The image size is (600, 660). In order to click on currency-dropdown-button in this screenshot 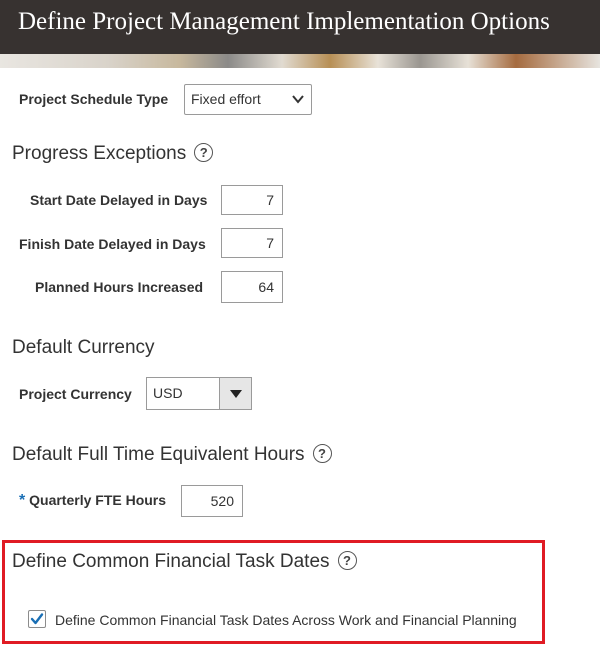, I will do `click(235, 393)`.